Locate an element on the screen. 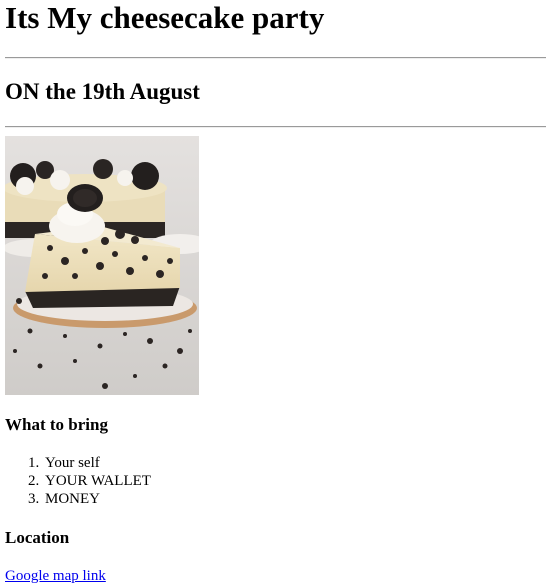  list-item-number: 2. is located at coordinates (34, 481).